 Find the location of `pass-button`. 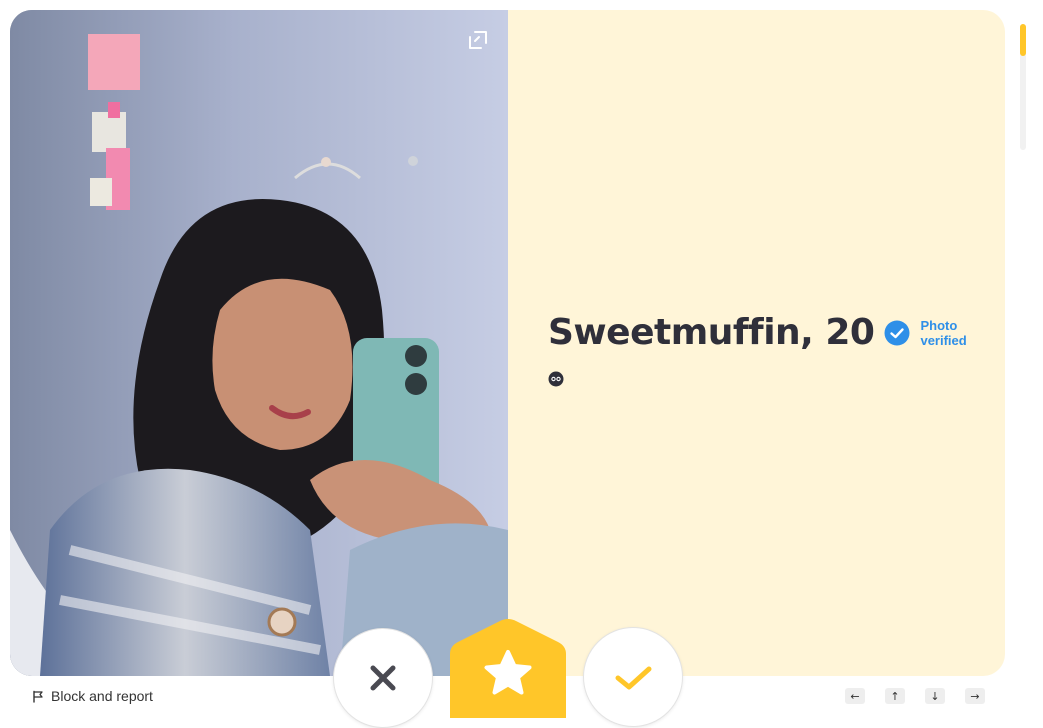

pass-button is located at coordinates (383, 678).